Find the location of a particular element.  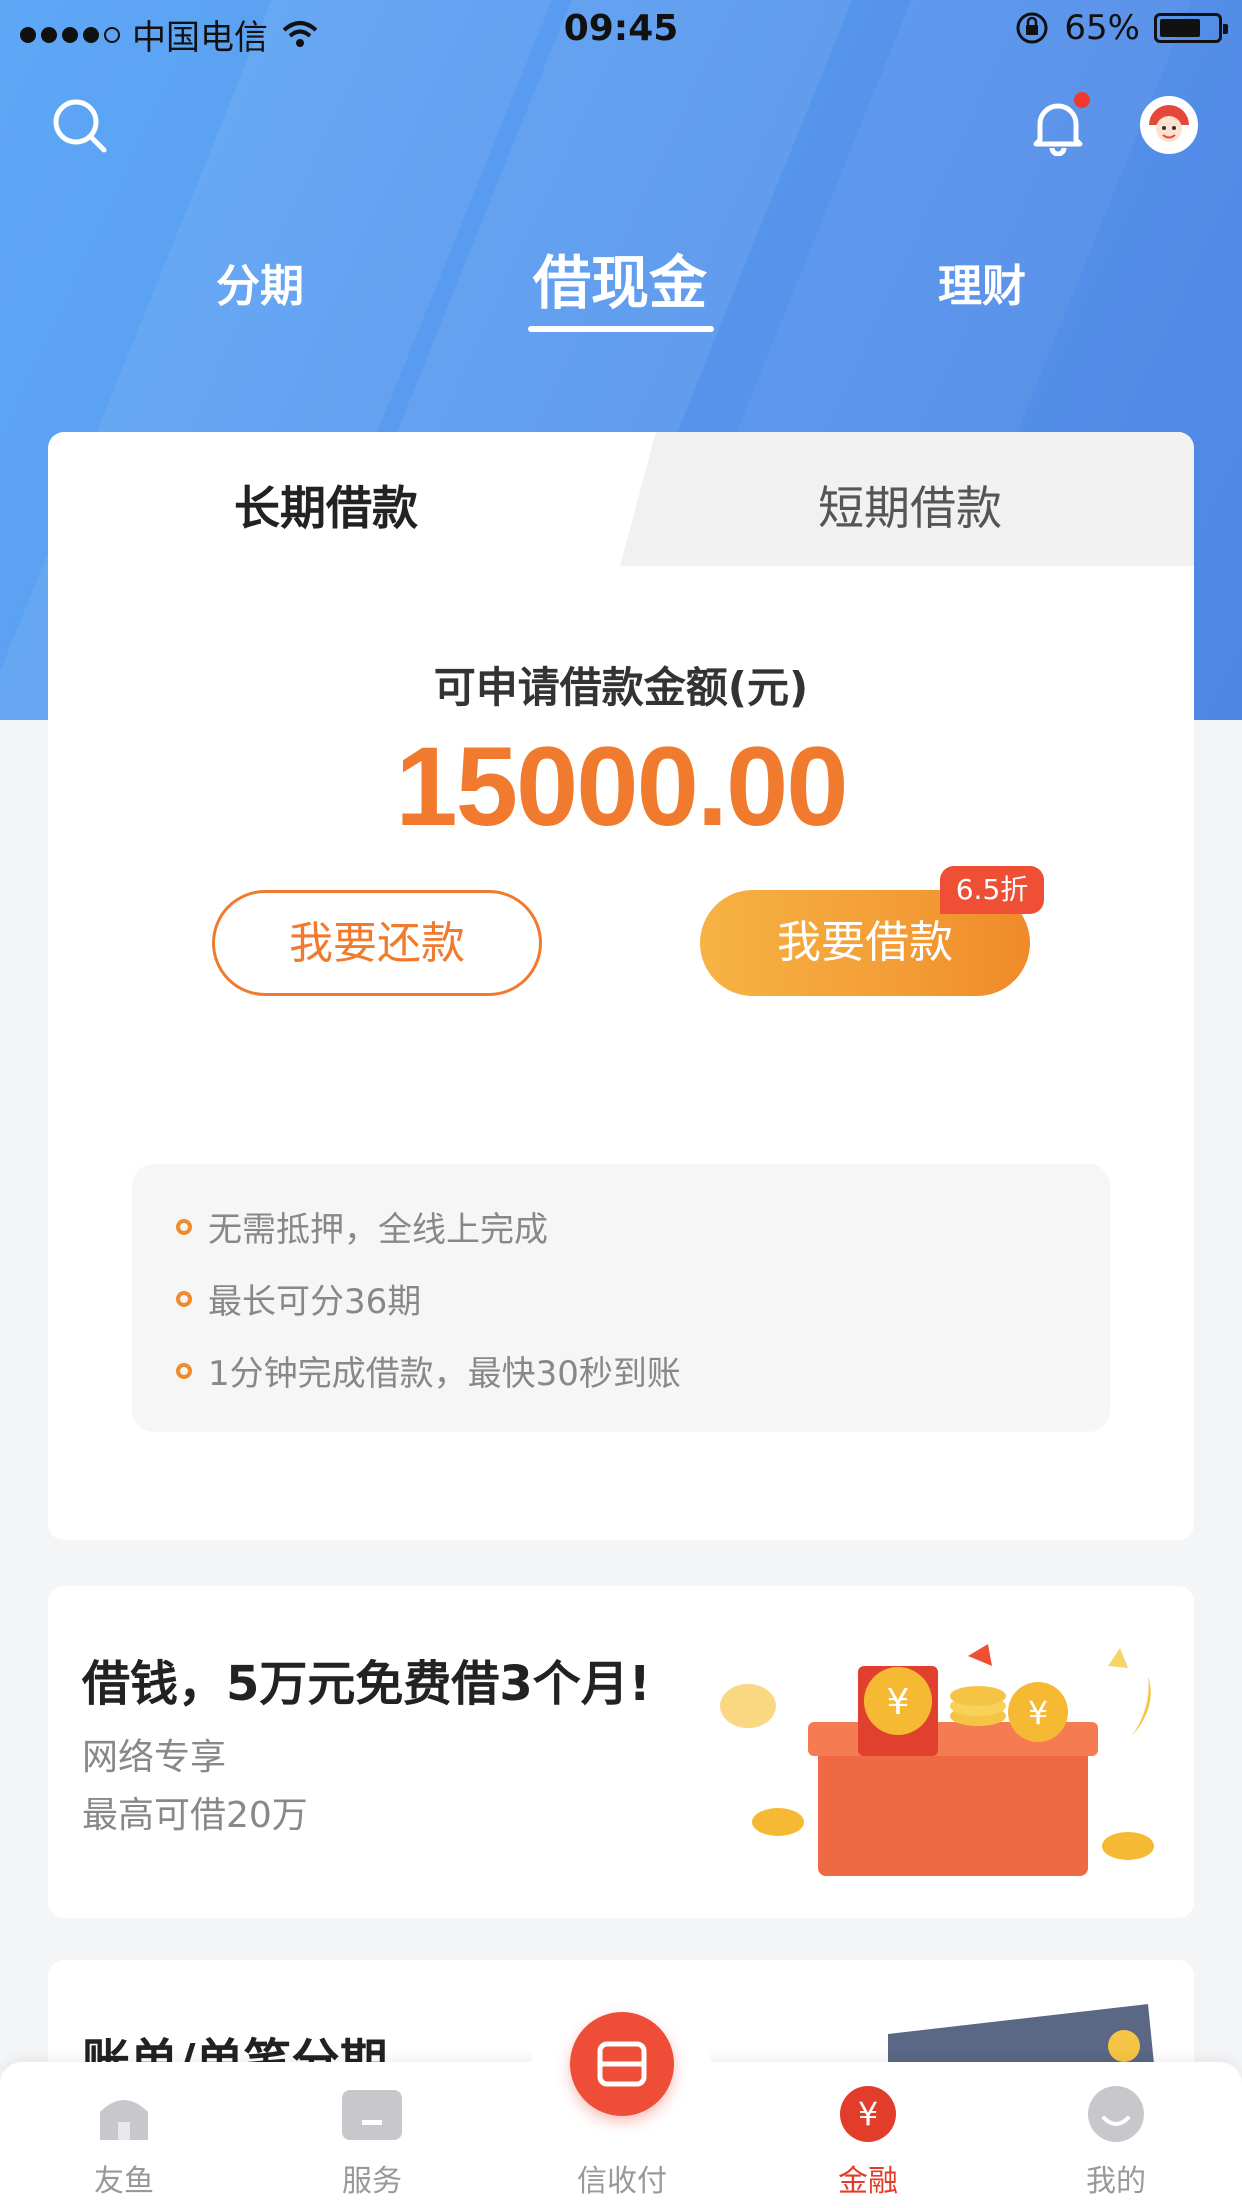

promo-subtitle: 网络专享 is located at coordinates (154, 1757).